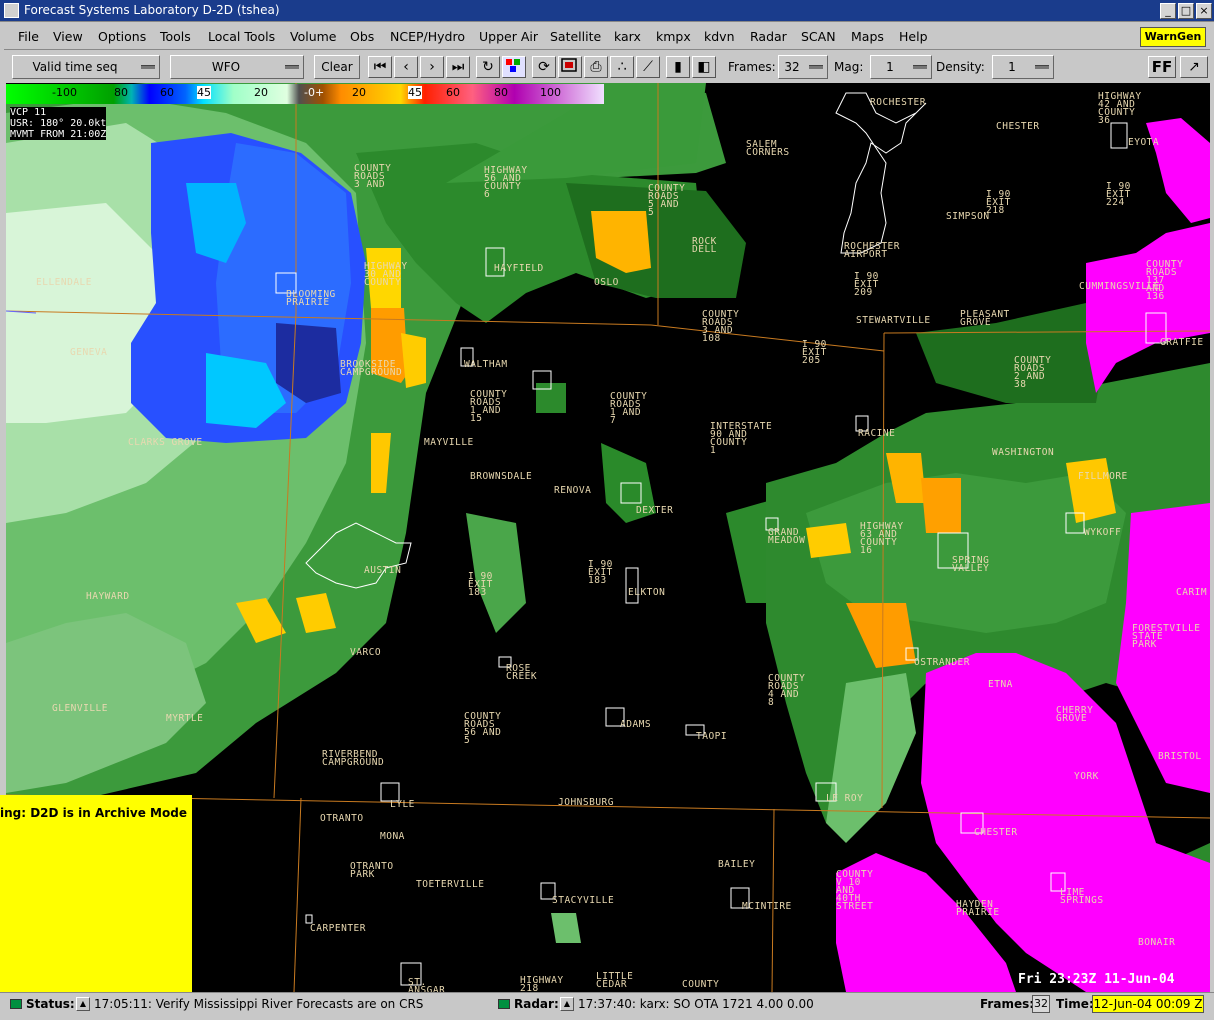  I want to click on town-label: BONAIR, so click(1157, 942).